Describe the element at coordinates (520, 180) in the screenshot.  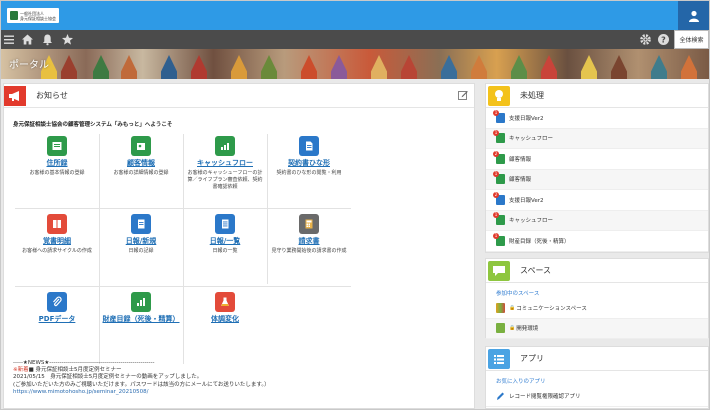
I see `pending-item-label: 顧客情報` at that location.